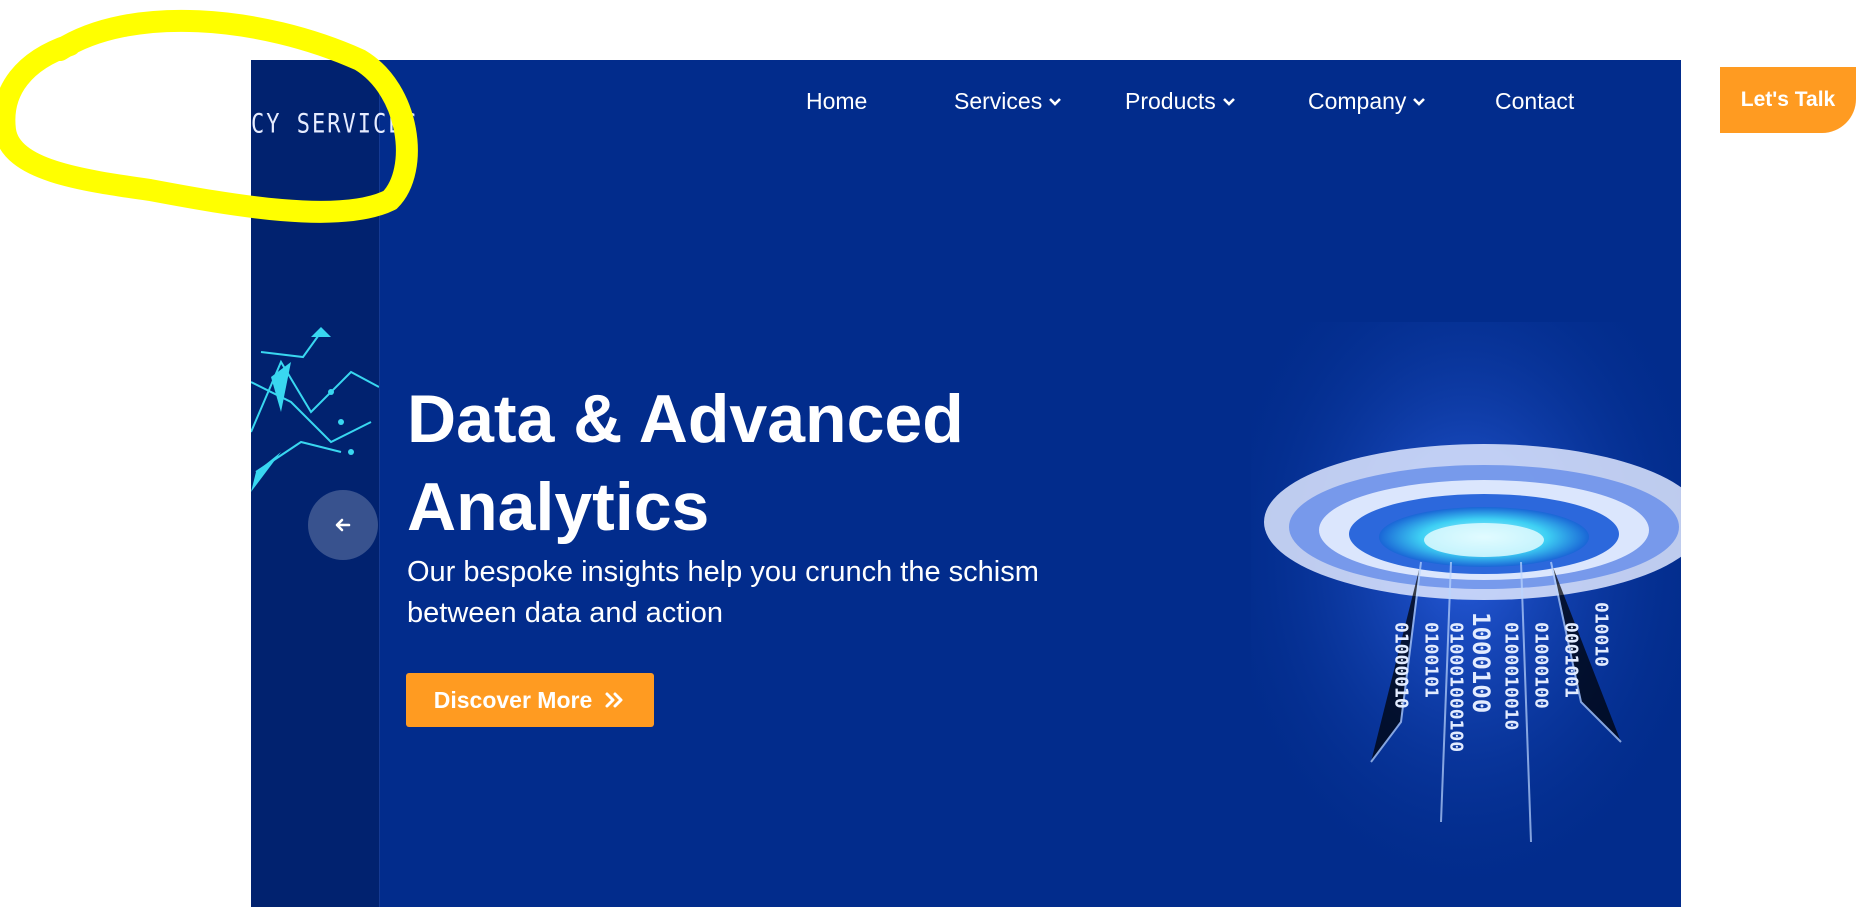 The image size is (1873, 907). Describe the element at coordinates (565, 613) in the screenshot. I see `subtitle-line-2: between data and action` at that location.